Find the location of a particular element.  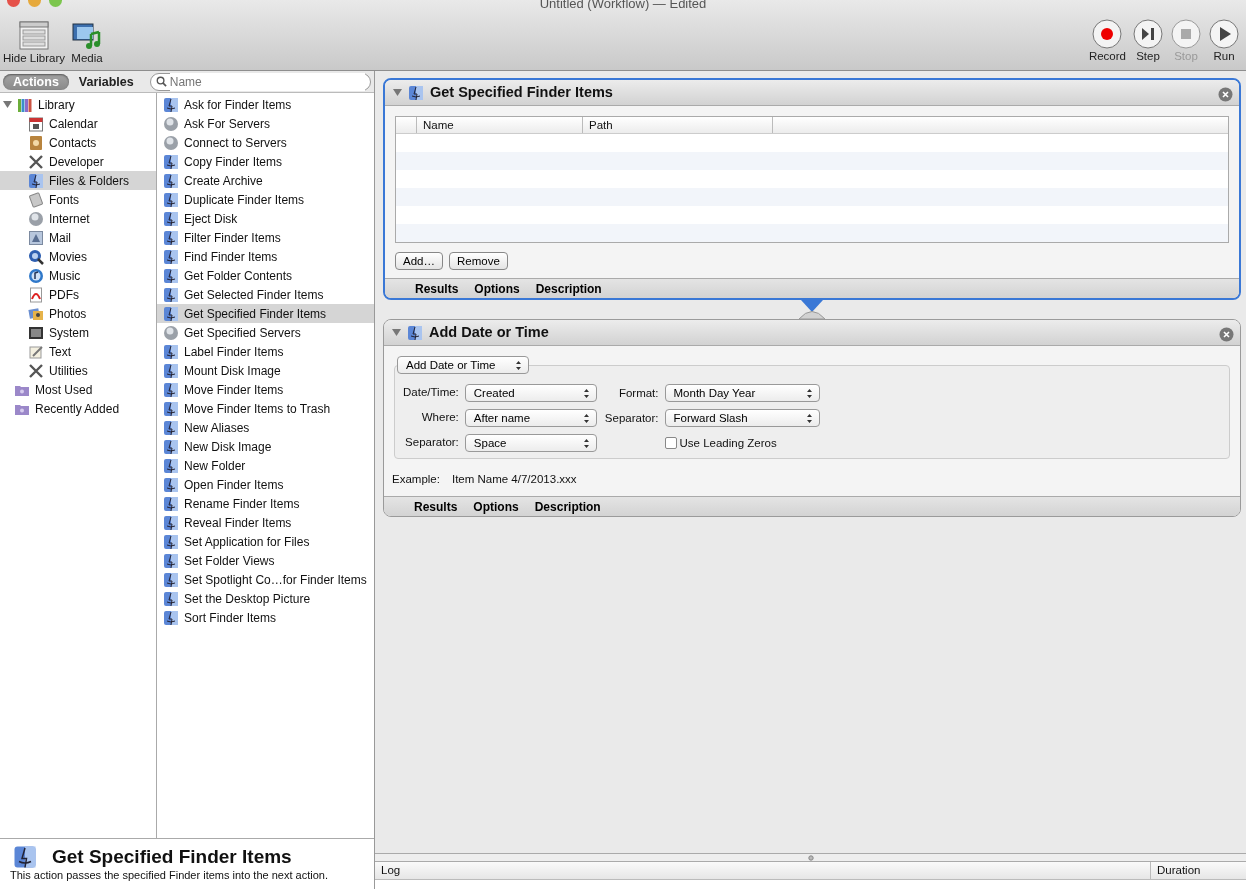

action-item: Mount Disk Image is located at coordinates (265, 370).